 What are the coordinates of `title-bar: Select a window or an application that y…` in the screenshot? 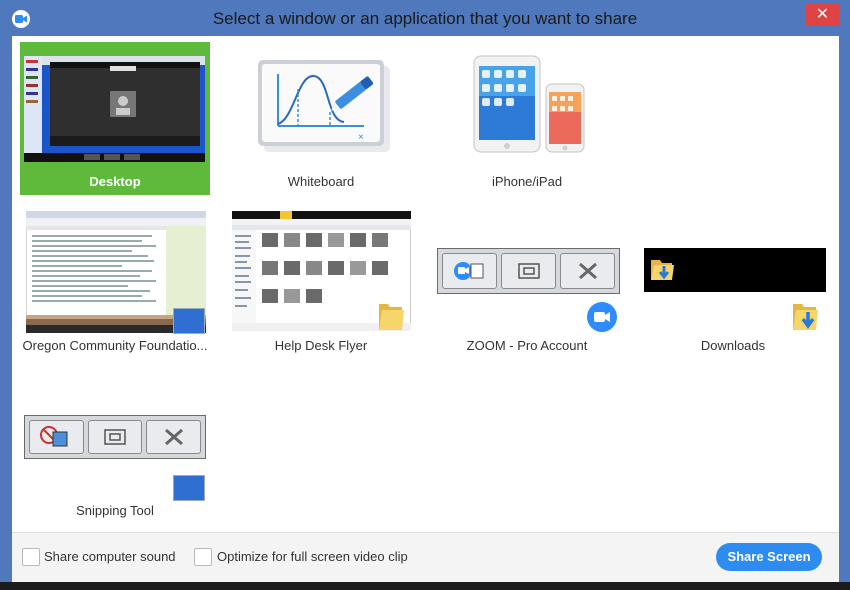 It's located at (425, 18).